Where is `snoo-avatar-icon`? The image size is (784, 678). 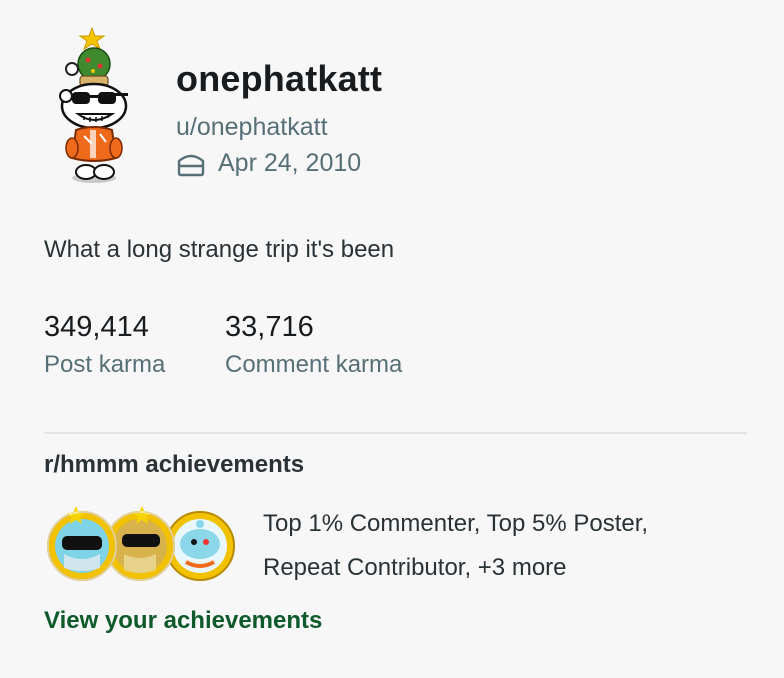 snoo-avatar-icon is located at coordinates (93, 104).